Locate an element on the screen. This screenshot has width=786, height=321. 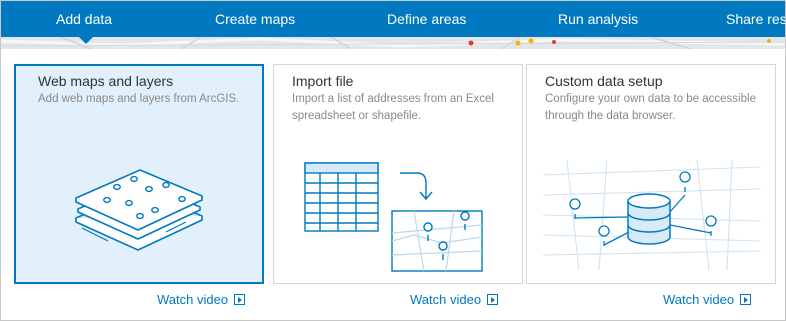
watch-video-link-custom-data: Watch video is located at coordinates (707, 300).